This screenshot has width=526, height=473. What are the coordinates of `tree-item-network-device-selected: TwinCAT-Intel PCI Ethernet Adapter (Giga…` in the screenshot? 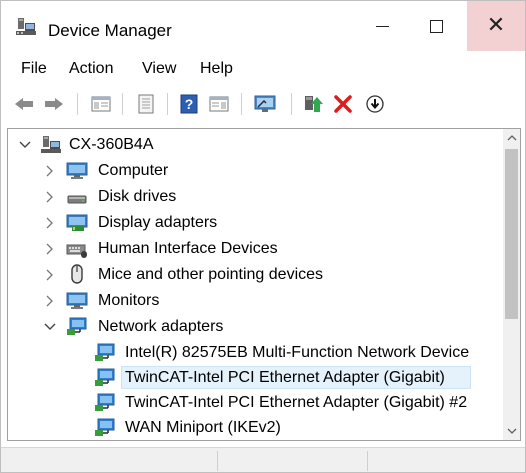 It's located at (256, 378).